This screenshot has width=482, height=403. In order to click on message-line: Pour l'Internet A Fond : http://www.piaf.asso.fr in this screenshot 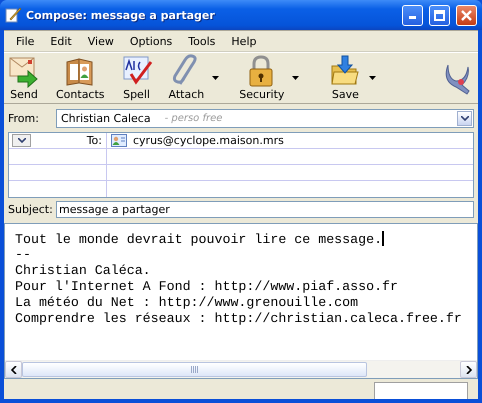, I will do `click(206, 286)`.